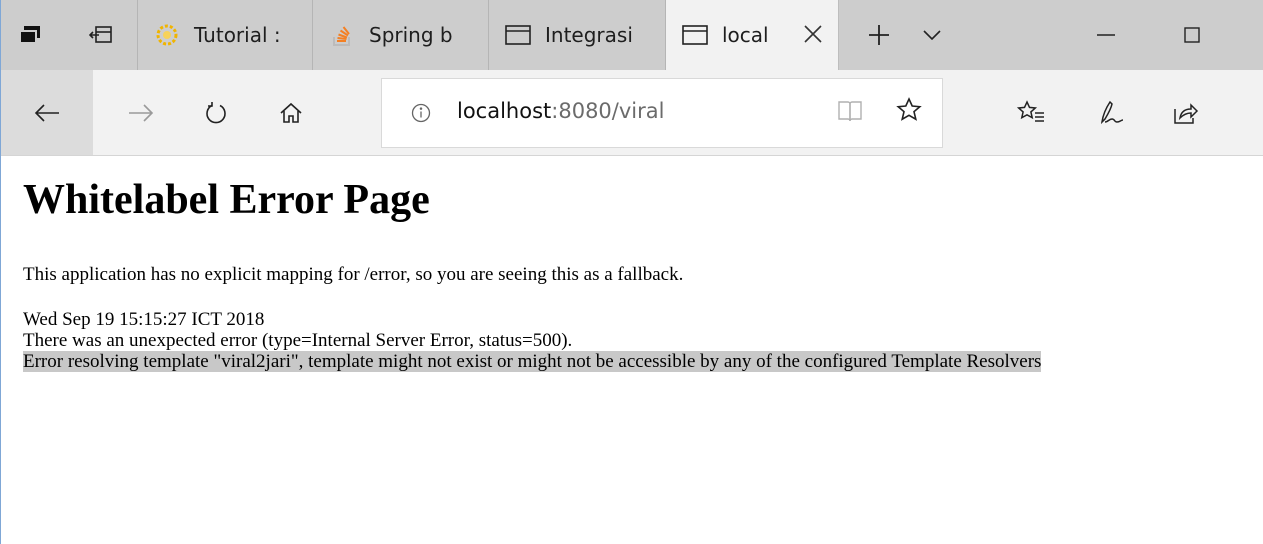 This screenshot has width=1263, height=544. What do you see at coordinates (291, 112) in the screenshot?
I see `home-icon` at bounding box center [291, 112].